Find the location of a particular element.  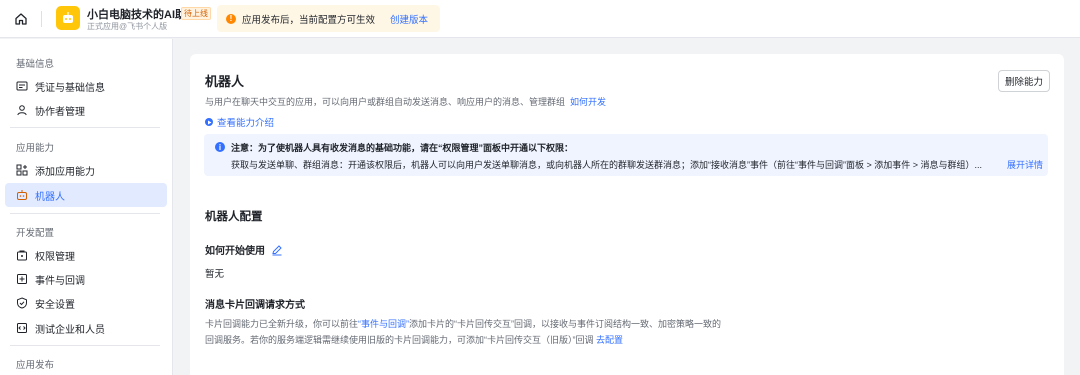

robot-avatar-icon is located at coordinates (68, 17).